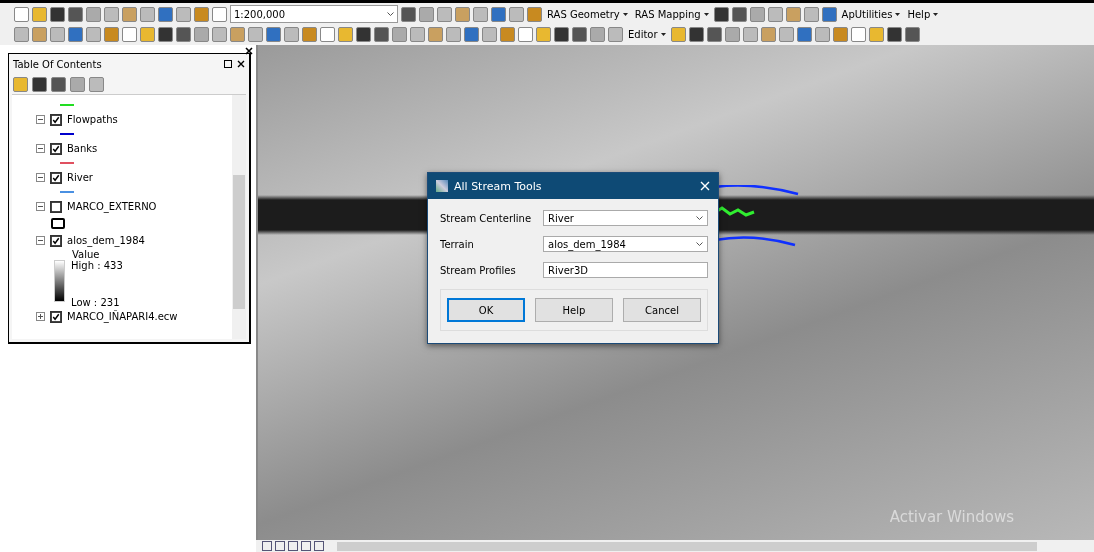 The image size is (1094, 552). I want to click on field-label: Terrain, so click(457, 244).